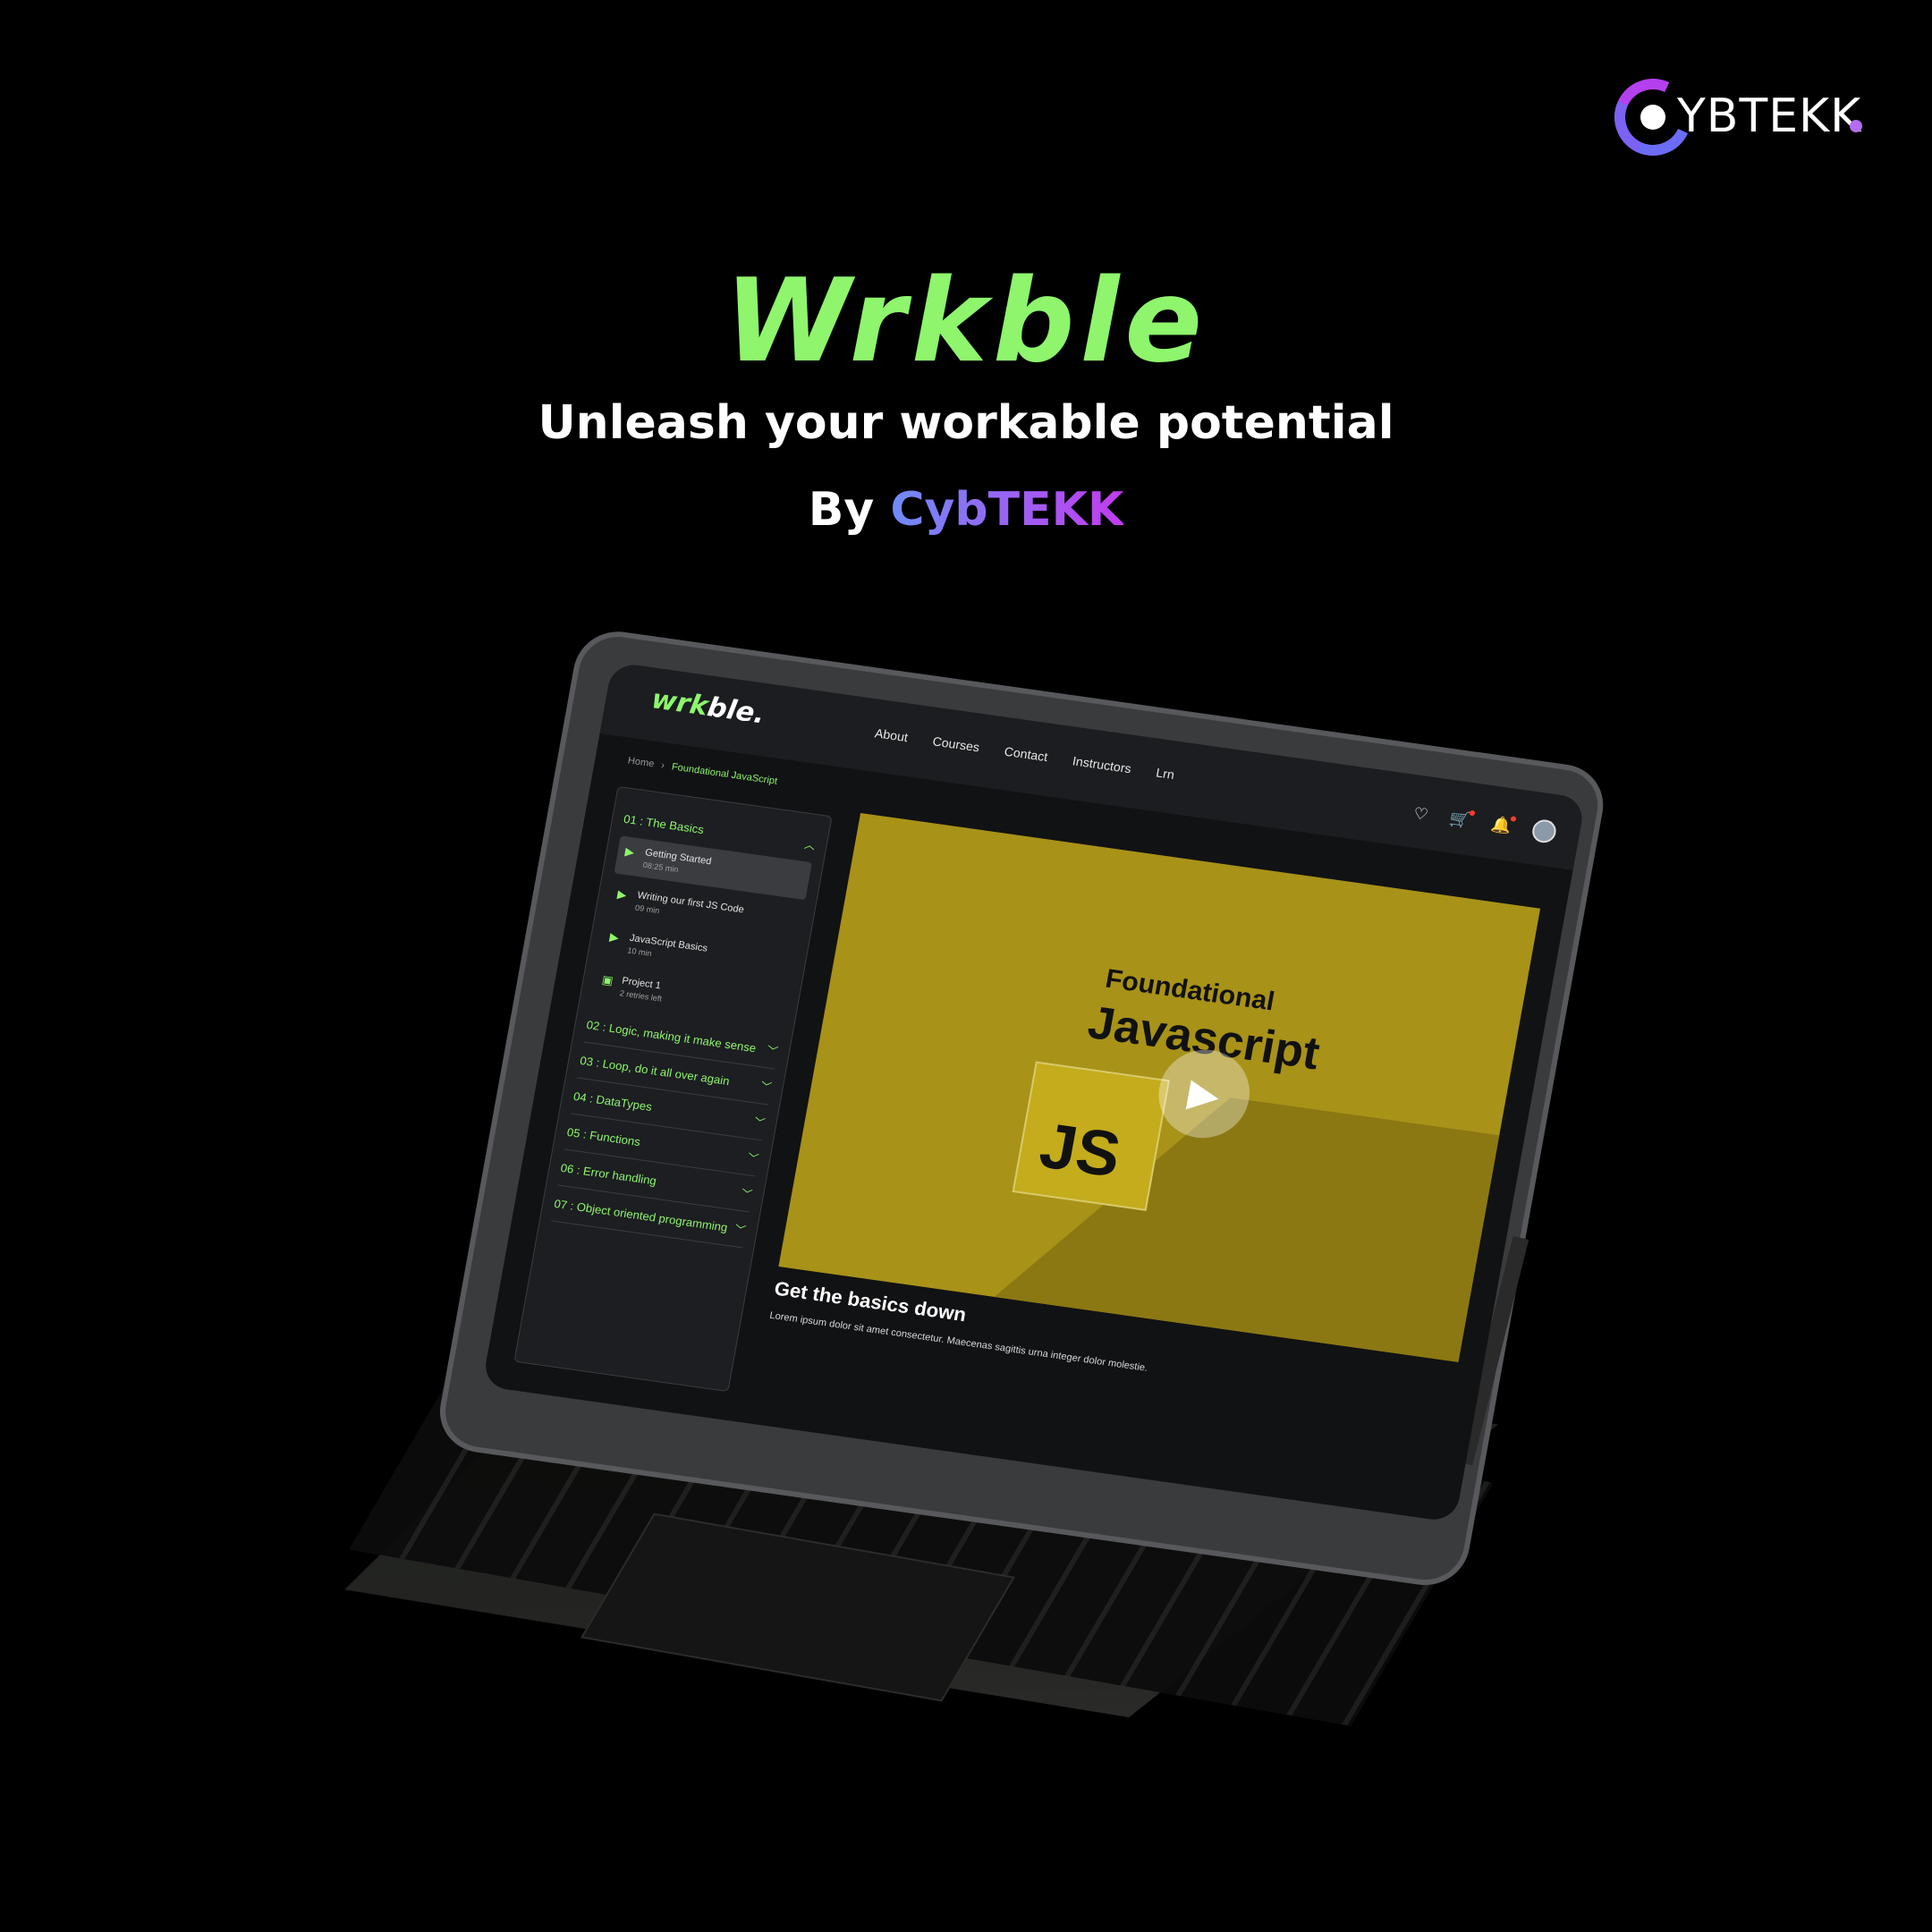 The image size is (1932, 1932). What do you see at coordinates (955, 743) in the screenshot?
I see `nav-courses: Courses` at bounding box center [955, 743].